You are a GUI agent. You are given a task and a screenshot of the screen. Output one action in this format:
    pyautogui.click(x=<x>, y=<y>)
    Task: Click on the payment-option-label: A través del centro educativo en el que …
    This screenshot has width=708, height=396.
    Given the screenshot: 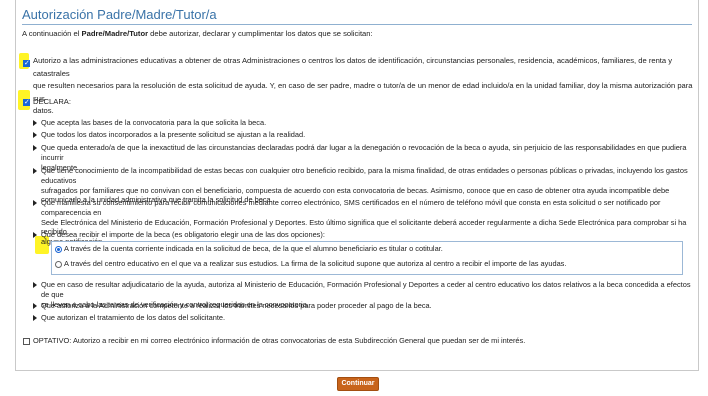 What is the action you would take?
    pyautogui.click(x=315, y=264)
    